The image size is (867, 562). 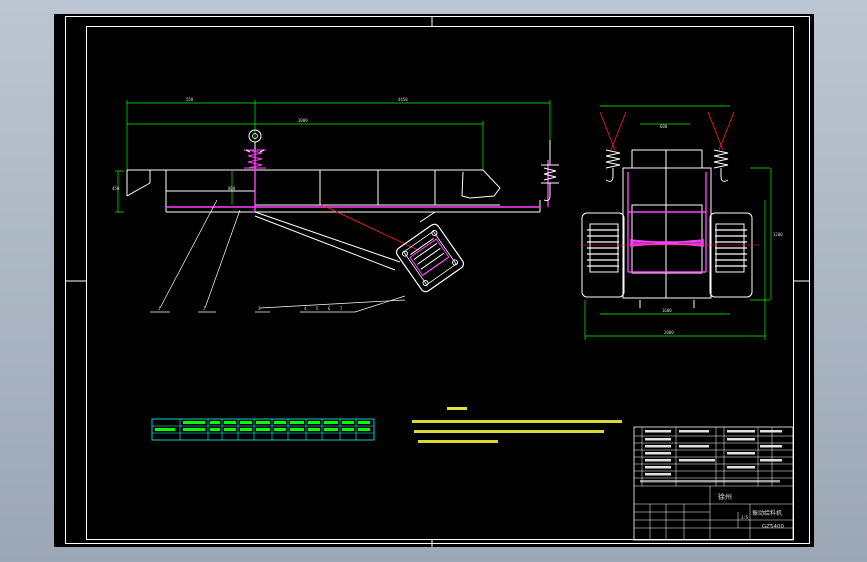 What do you see at coordinates (116, 188) in the screenshot?
I see `svg-text: 450` at bounding box center [116, 188].